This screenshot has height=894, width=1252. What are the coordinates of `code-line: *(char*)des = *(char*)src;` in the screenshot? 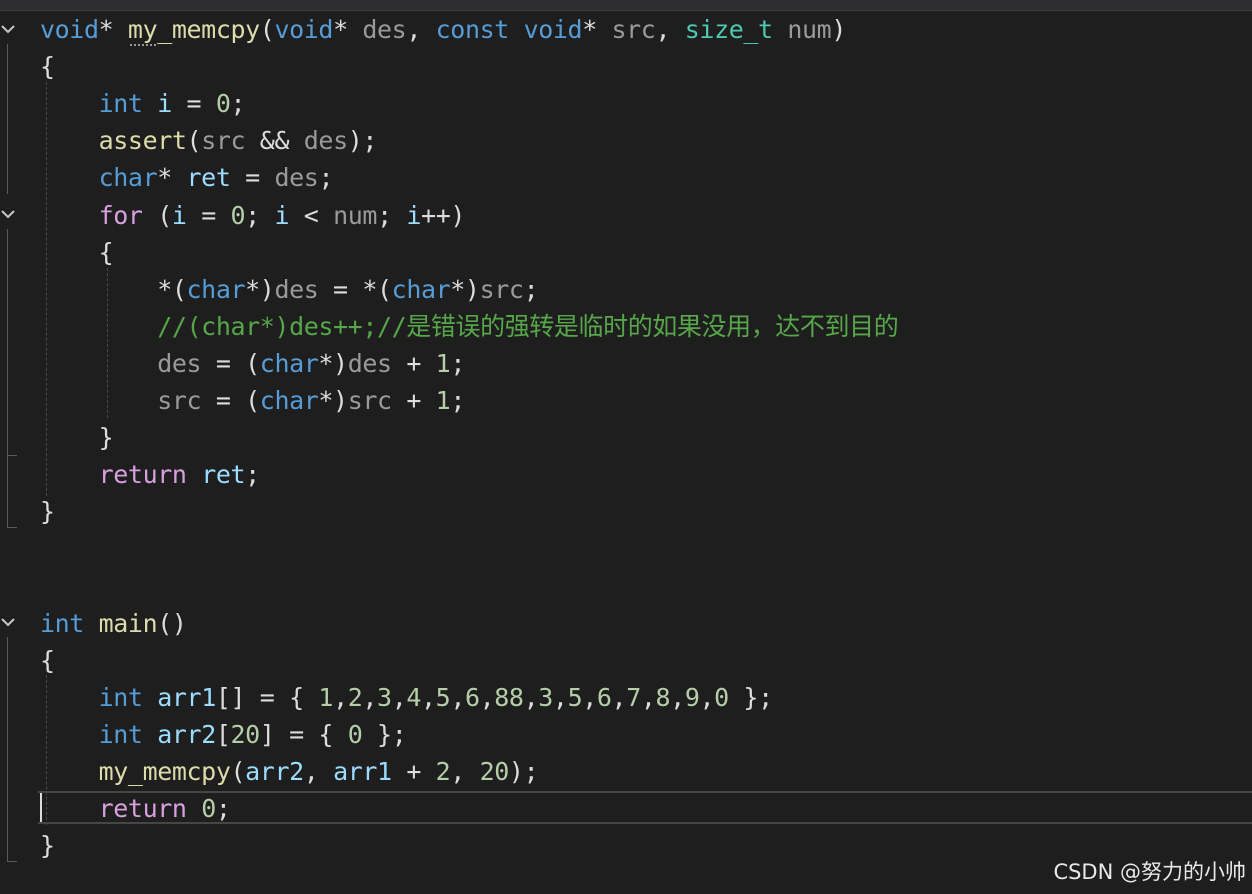 It's located at (289, 289).